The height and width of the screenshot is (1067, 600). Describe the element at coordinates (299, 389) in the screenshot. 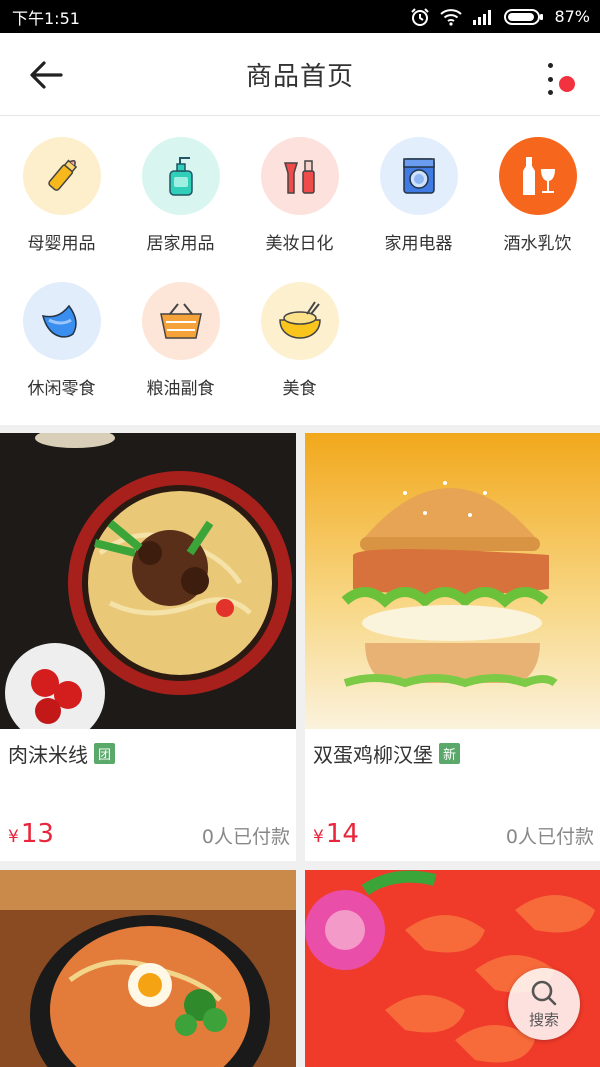

I see `category-label: 美食` at that location.